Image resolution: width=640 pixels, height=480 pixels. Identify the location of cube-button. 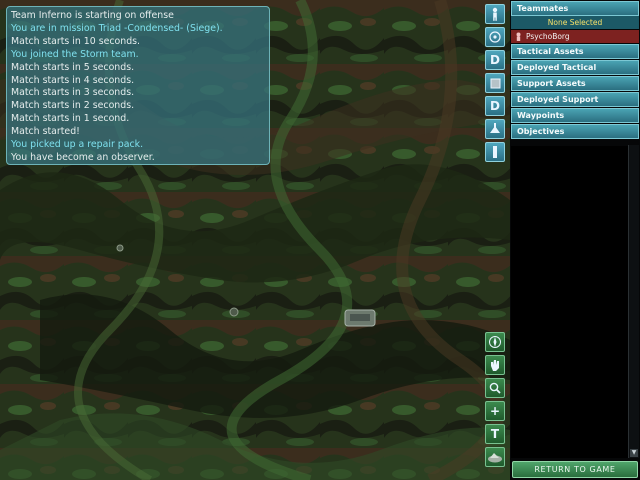
(495, 83).